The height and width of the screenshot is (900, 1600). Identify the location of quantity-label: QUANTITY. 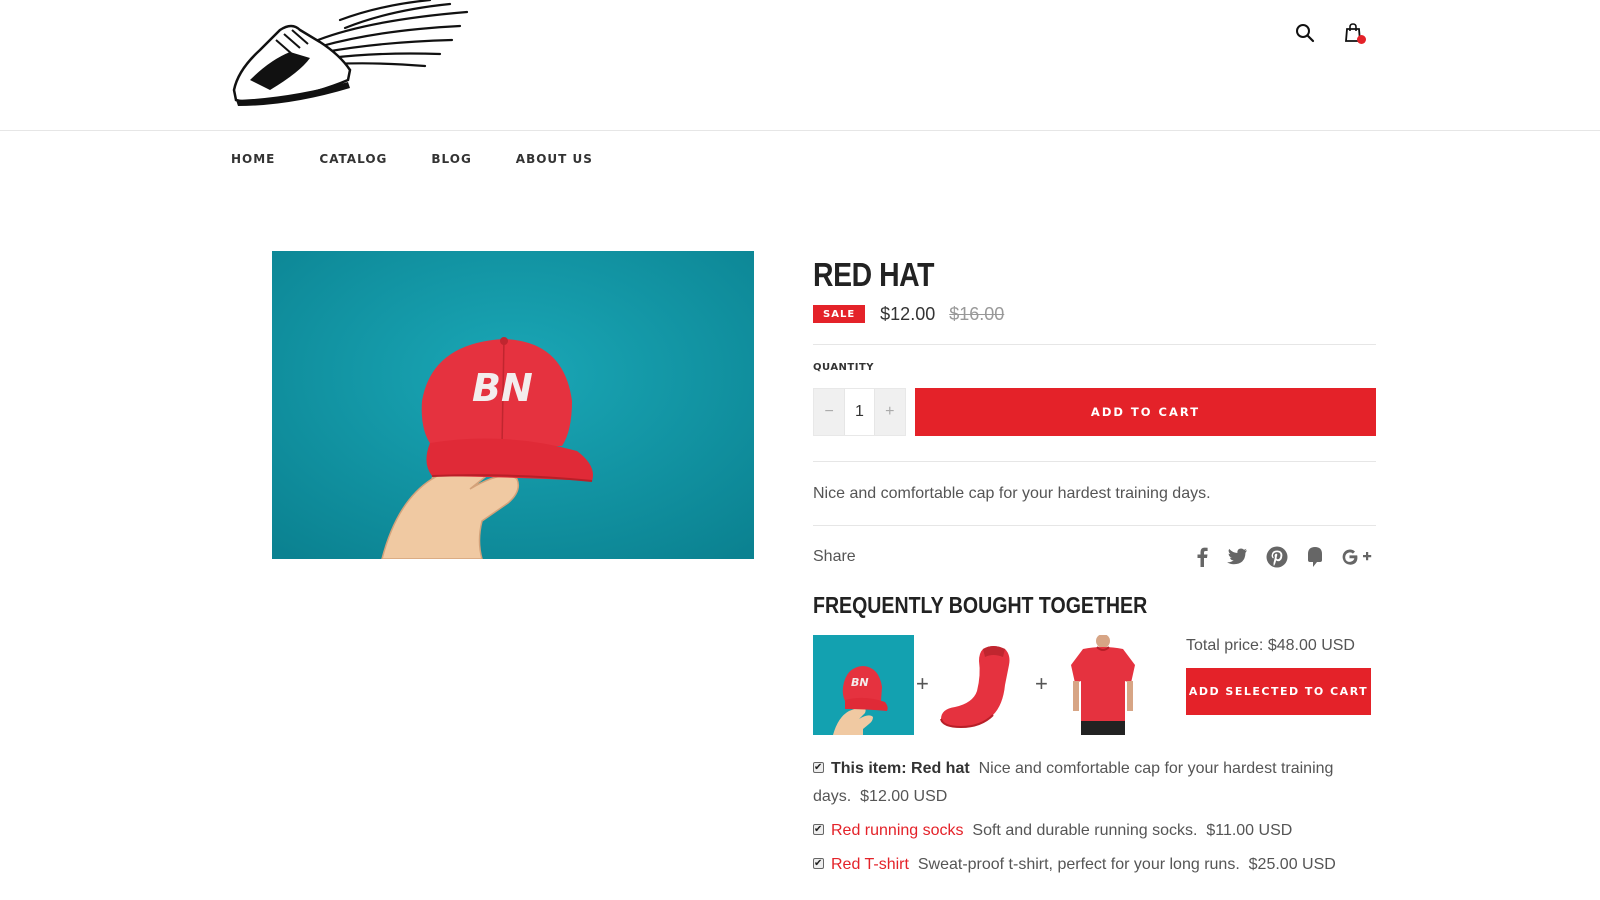
(844, 367).